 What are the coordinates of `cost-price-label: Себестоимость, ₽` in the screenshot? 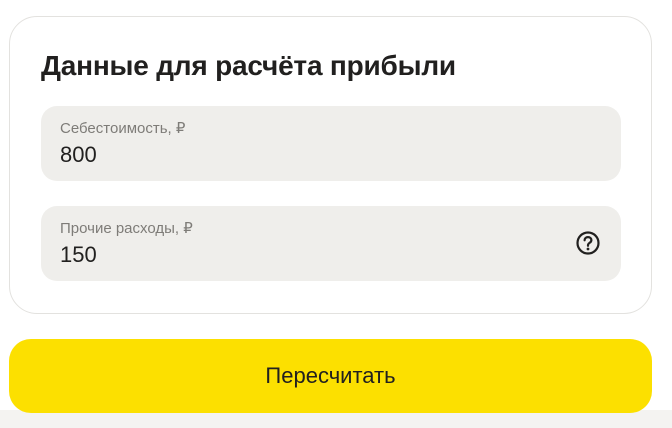 It's located at (123, 128).